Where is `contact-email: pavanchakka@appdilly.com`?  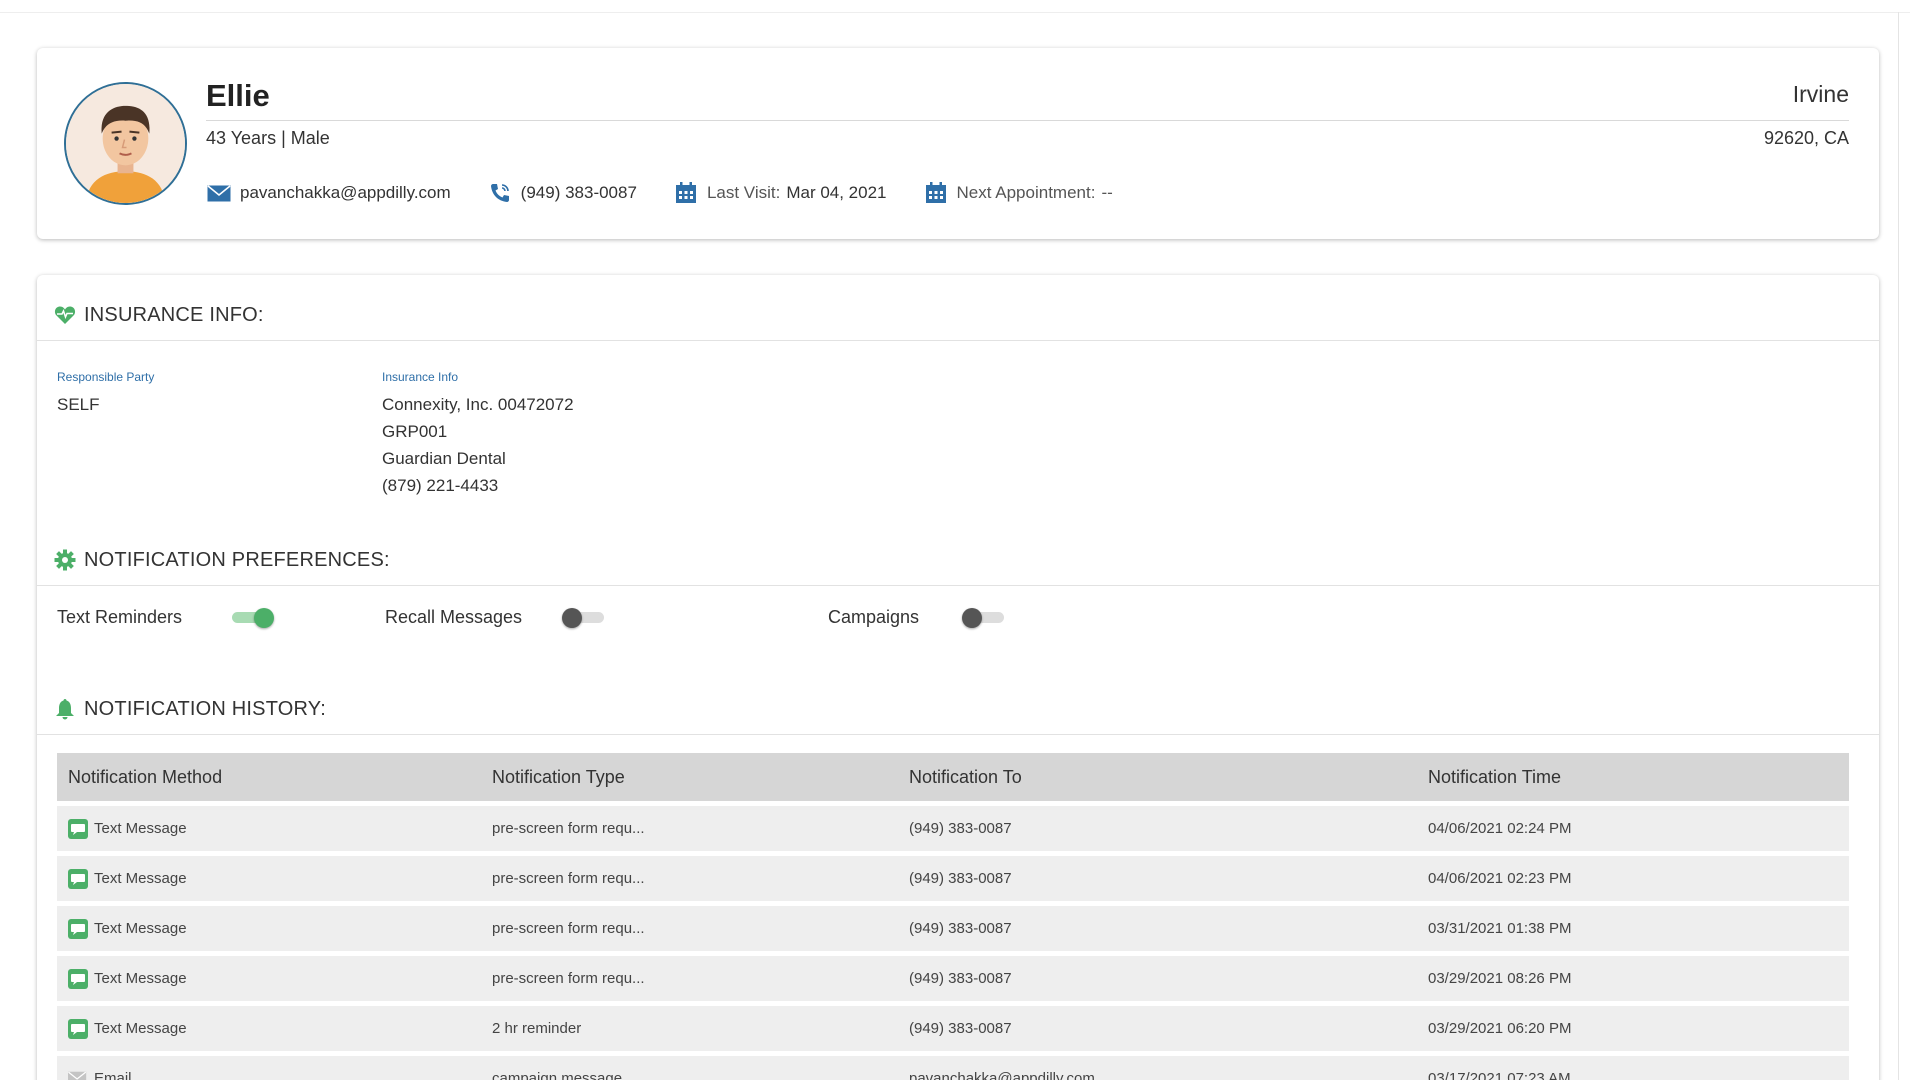 contact-email: pavanchakka@appdilly.com is located at coordinates (328, 193).